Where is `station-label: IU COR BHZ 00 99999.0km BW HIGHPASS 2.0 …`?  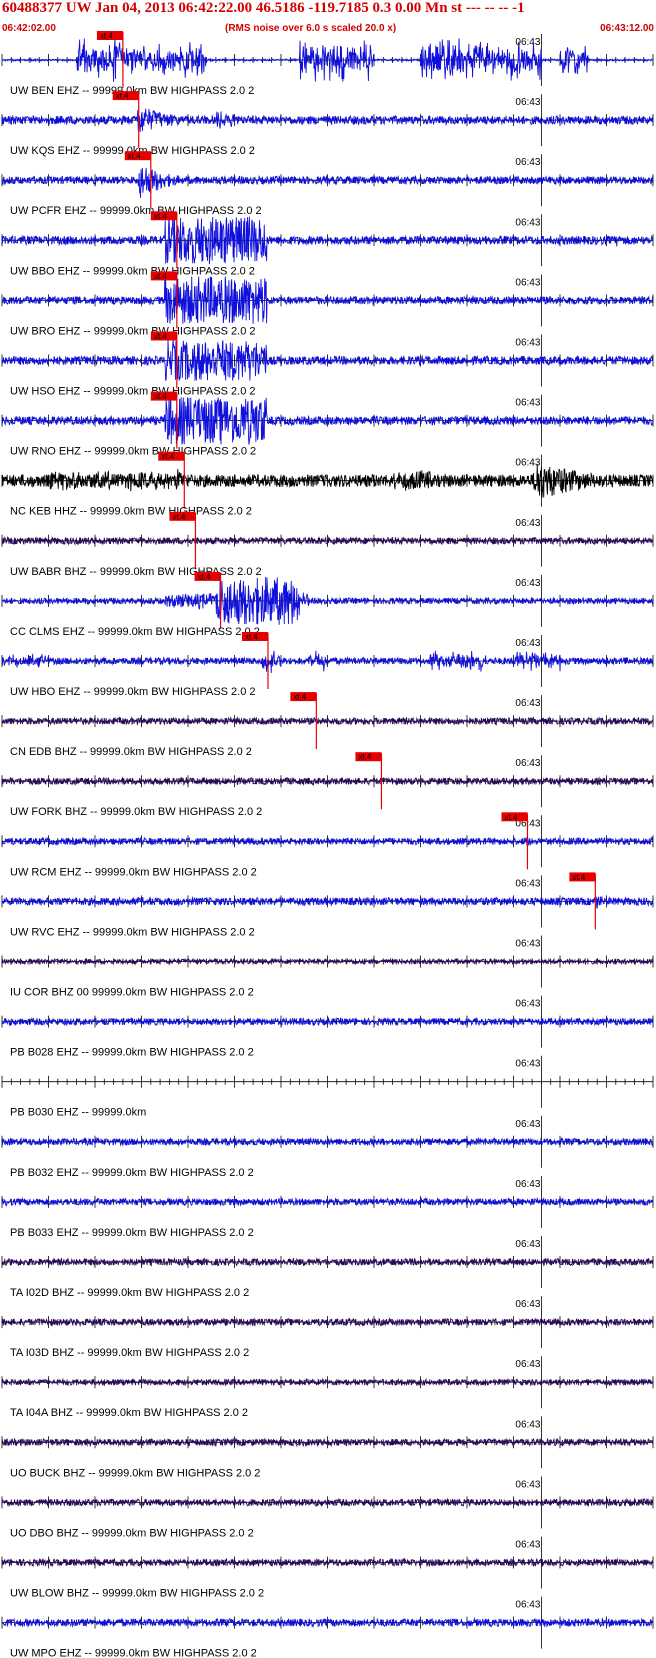 station-label: IU COR BHZ 00 99999.0km BW HIGHPASS 2.0 … is located at coordinates (132, 993).